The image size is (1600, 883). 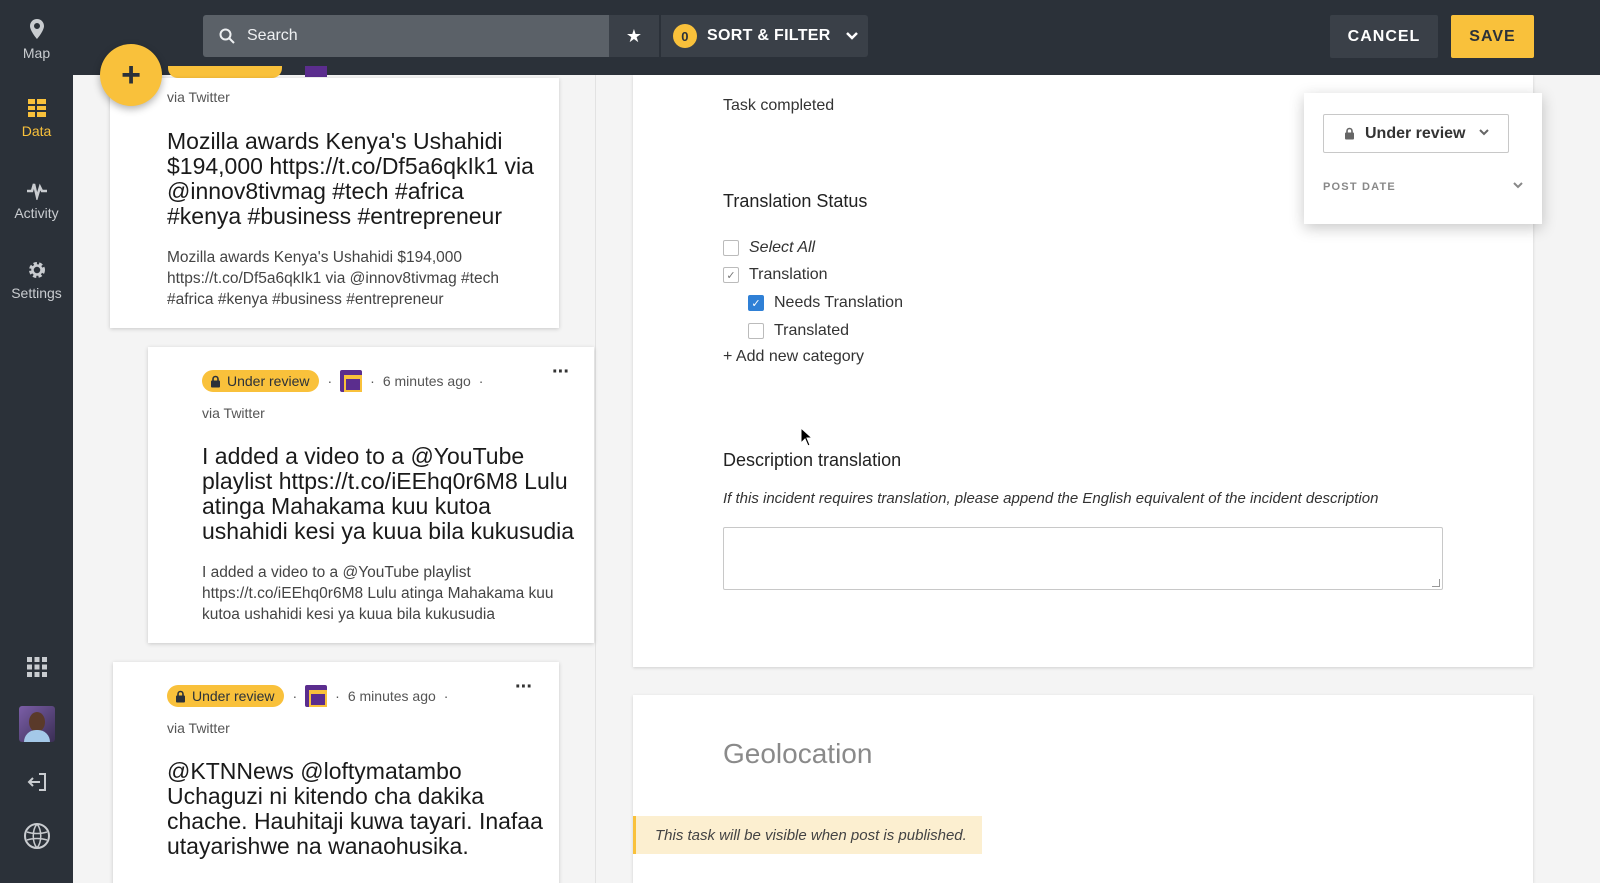 What do you see at coordinates (769, 35) in the screenshot?
I see `sort-filter-label: SORT & FILTER` at bounding box center [769, 35].